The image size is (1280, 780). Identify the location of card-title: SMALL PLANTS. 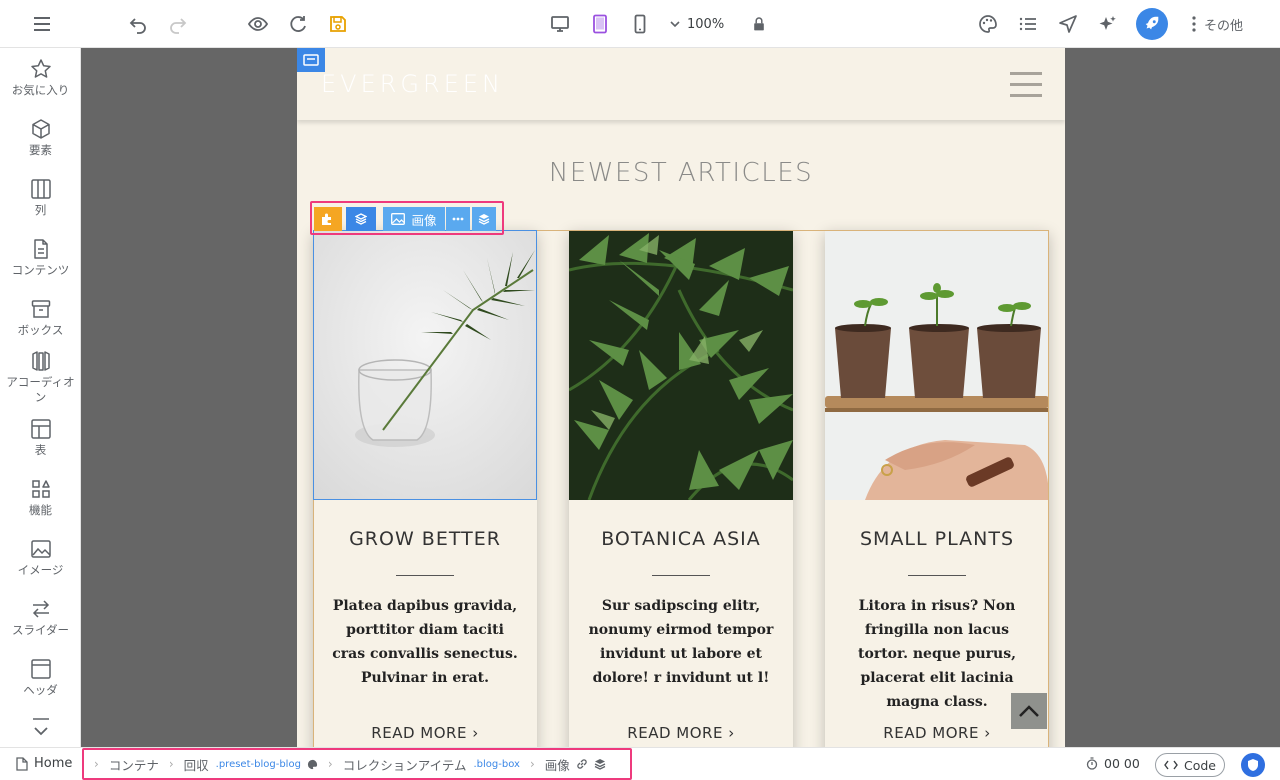
(937, 539).